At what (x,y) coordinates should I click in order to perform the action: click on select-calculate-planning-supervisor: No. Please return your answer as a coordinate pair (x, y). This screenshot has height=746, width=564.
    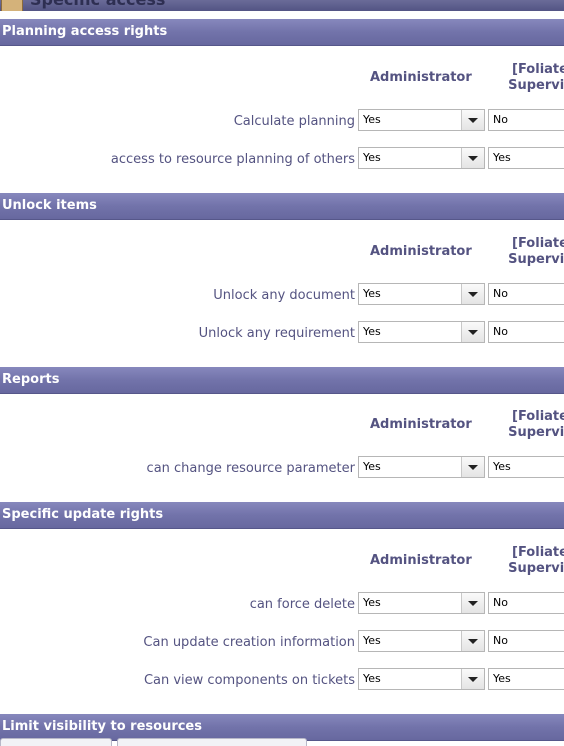
    Looking at the image, I should click on (526, 120).